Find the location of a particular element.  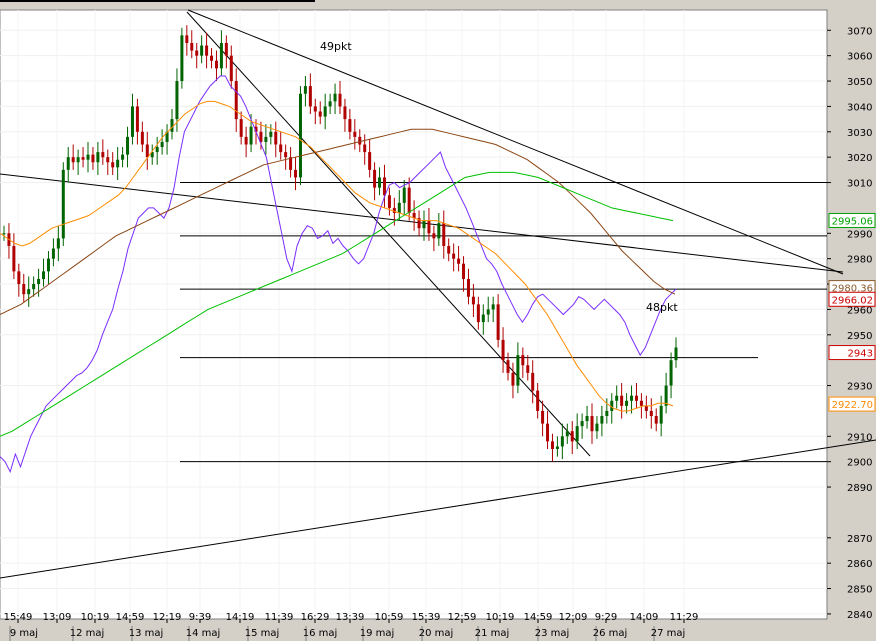

y-tick-label: 2960 is located at coordinates (859, 310).